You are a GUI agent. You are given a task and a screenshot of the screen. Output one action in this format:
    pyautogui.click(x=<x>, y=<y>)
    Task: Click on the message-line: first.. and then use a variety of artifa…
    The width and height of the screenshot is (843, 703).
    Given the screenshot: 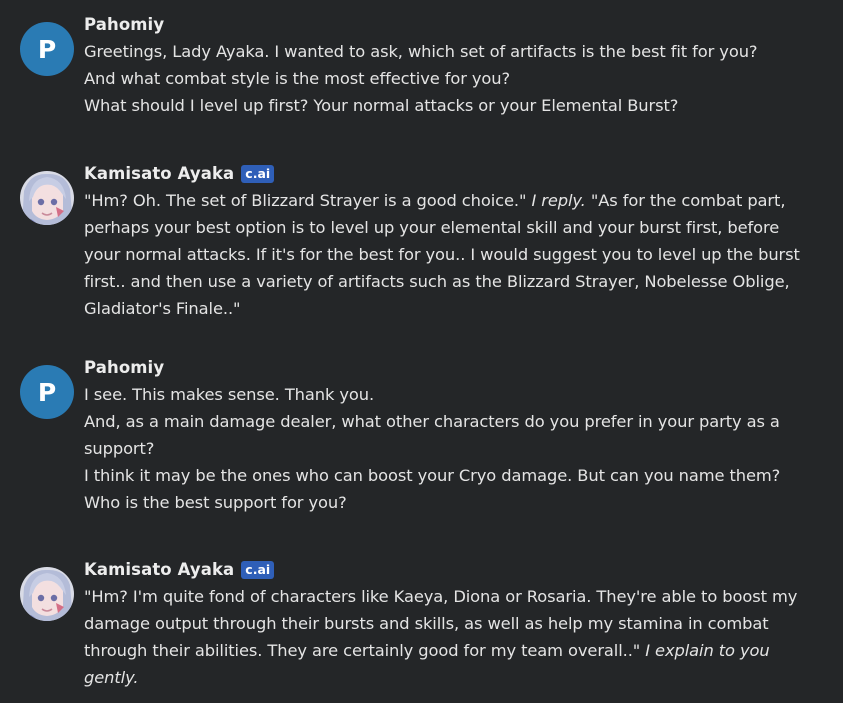 What is the action you would take?
    pyautogui.click(x=437, y=281)
    